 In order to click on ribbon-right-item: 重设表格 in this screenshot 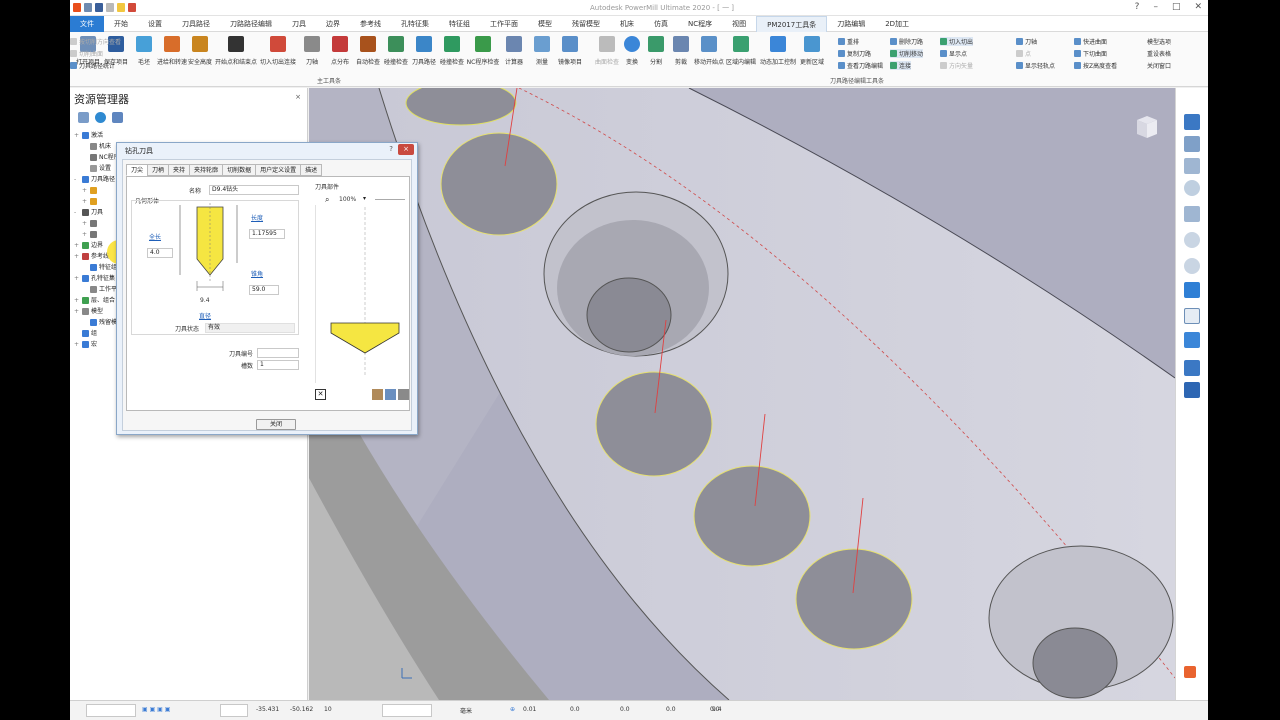, I will do `click(1159, 53)`.